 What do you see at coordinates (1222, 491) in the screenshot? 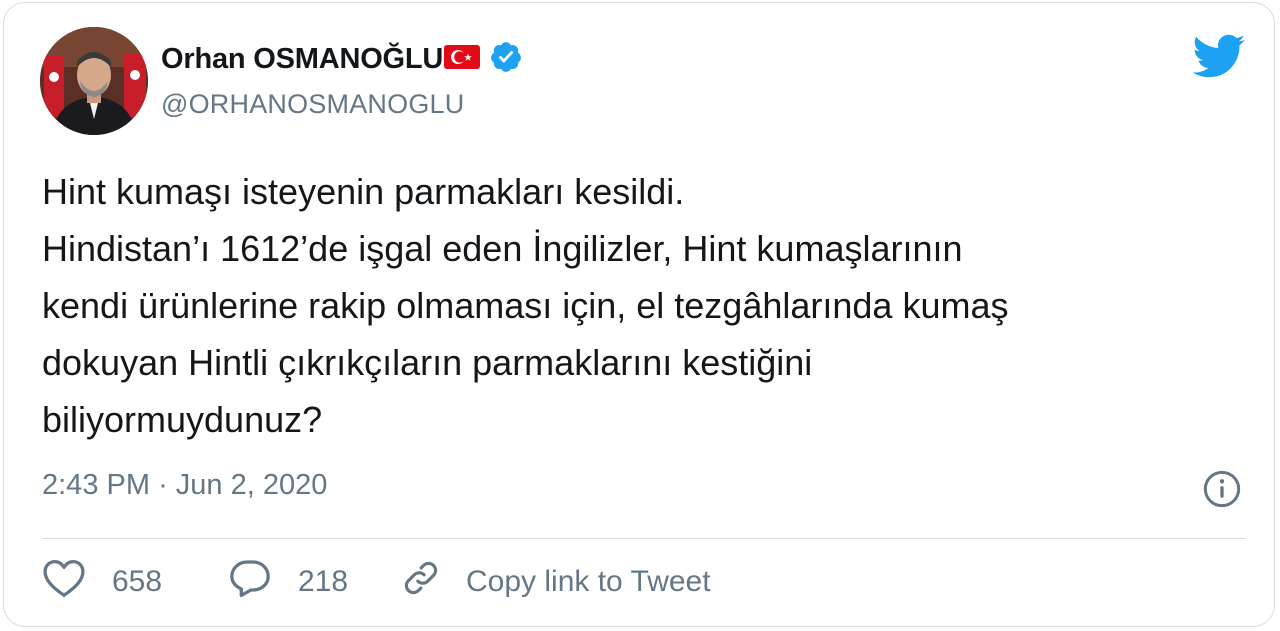
I see `info-icon` at bounding box center [1222, 491].